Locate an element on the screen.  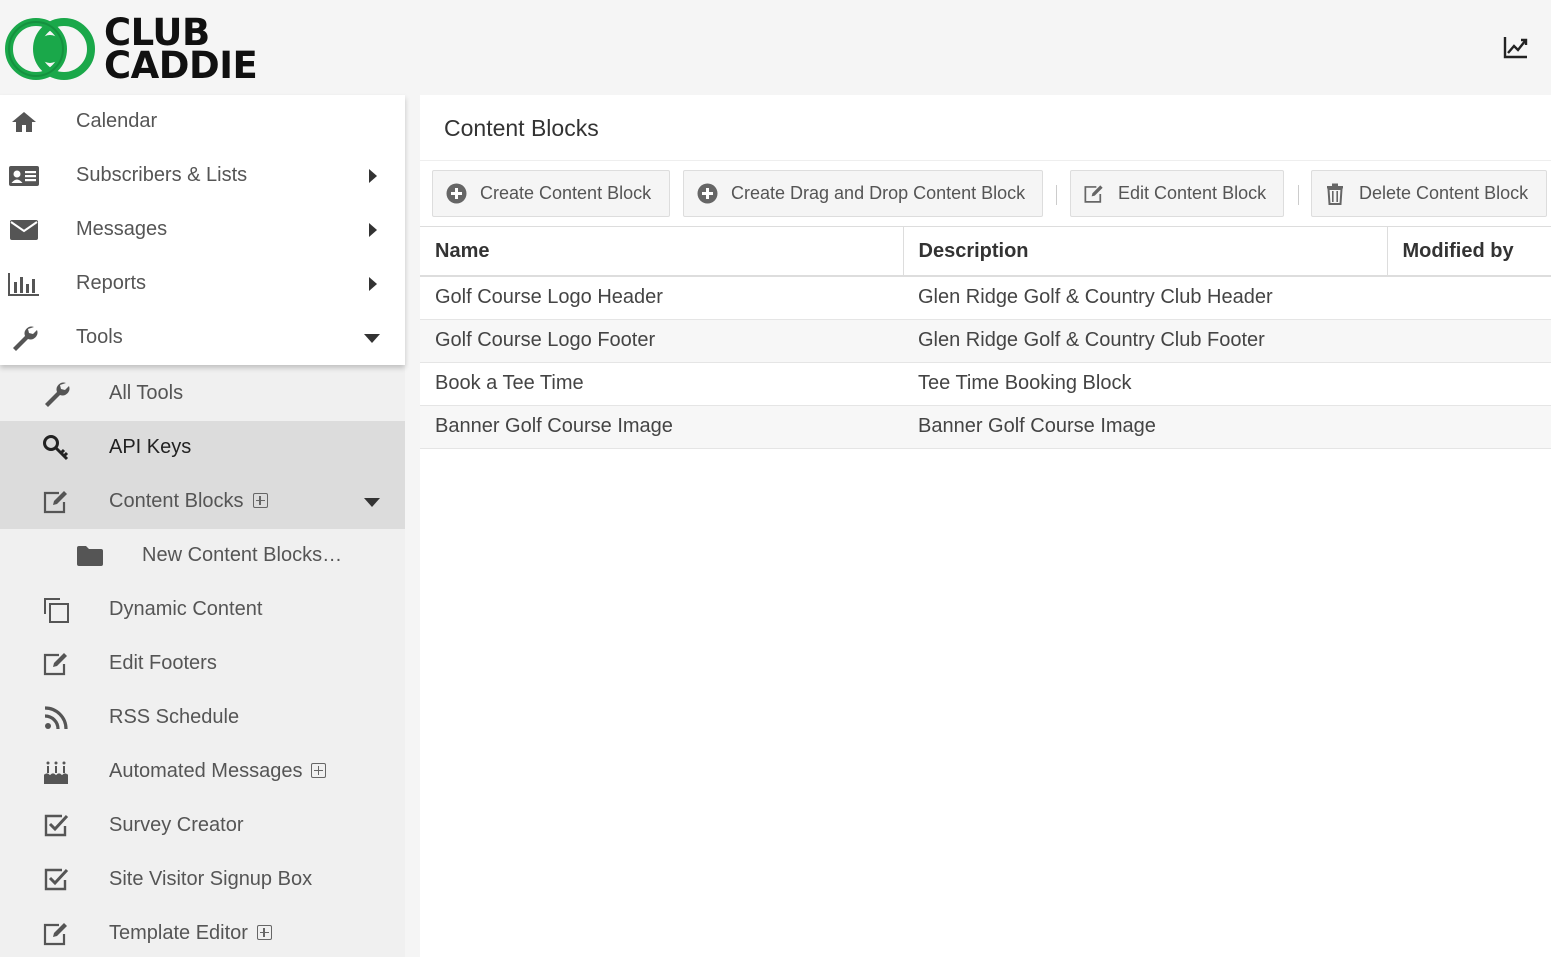
table-header-row: Name Description Modified by is located at coordinates (985, 252).